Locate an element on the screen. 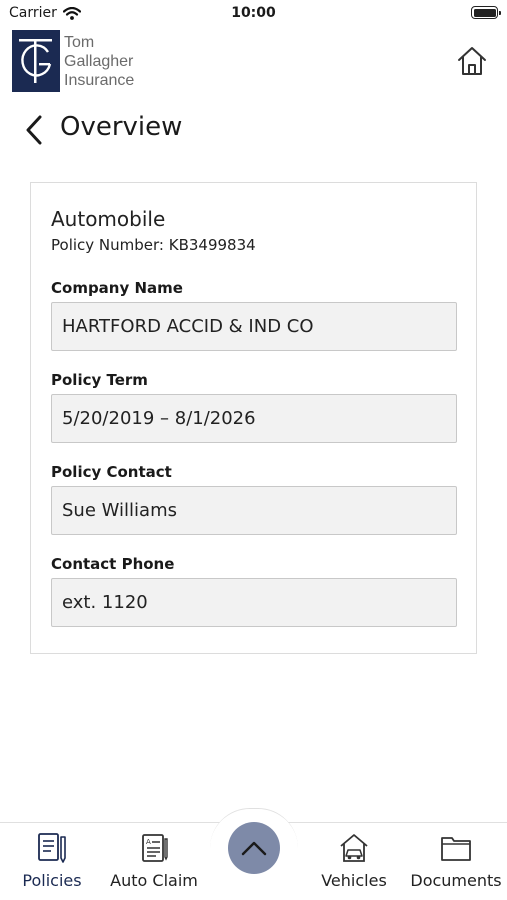 This screenshot has height=900, width=507. company-name-value: HARTFORD ACCID & IND CO is located at coordinates (254, 326).